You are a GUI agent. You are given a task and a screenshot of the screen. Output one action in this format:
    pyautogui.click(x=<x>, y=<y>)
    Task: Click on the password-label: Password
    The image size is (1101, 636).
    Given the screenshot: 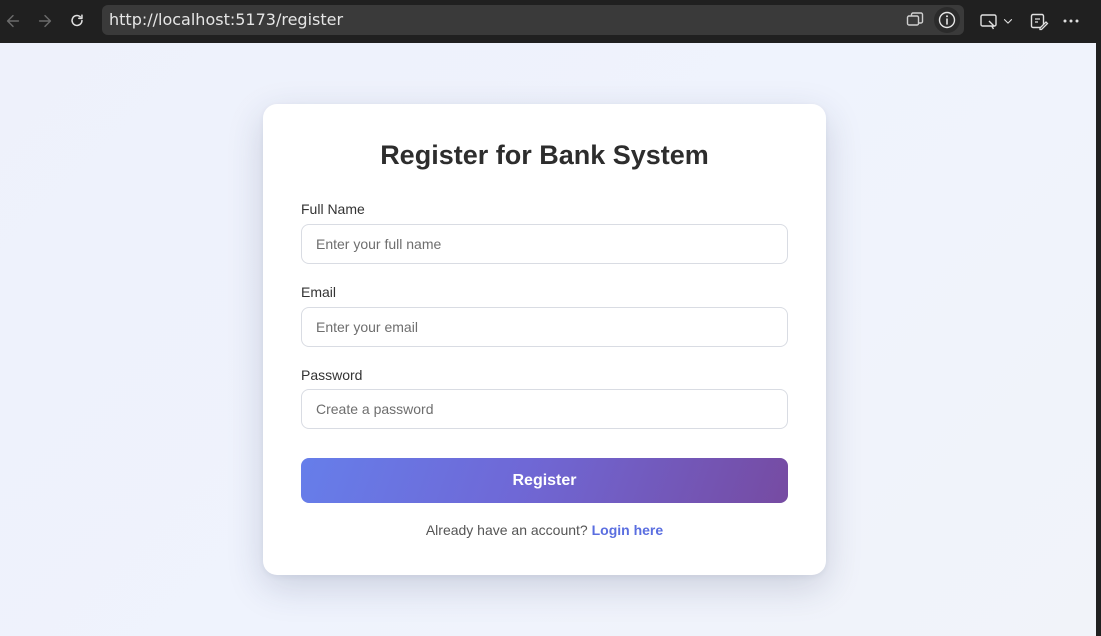 What is the action you would take?
    pyautogui.click(x=332, y=375)
    